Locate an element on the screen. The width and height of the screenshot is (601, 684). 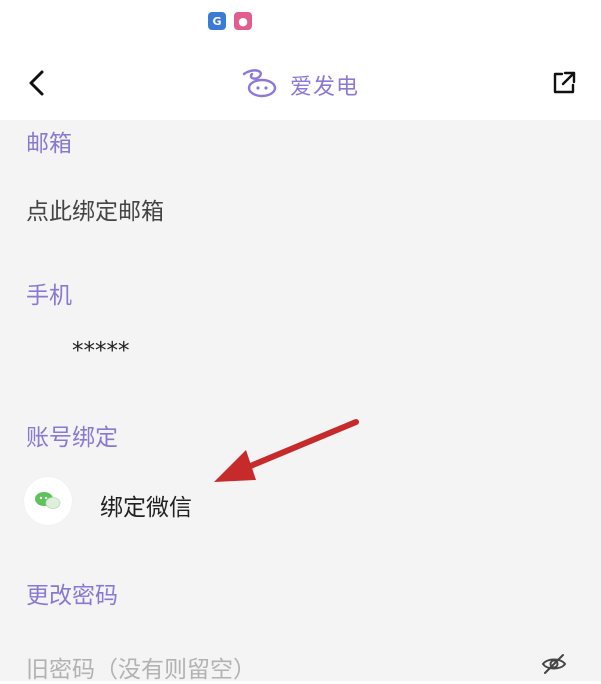
nav-bar: 爱发电 is located at coordinates (300, 82).